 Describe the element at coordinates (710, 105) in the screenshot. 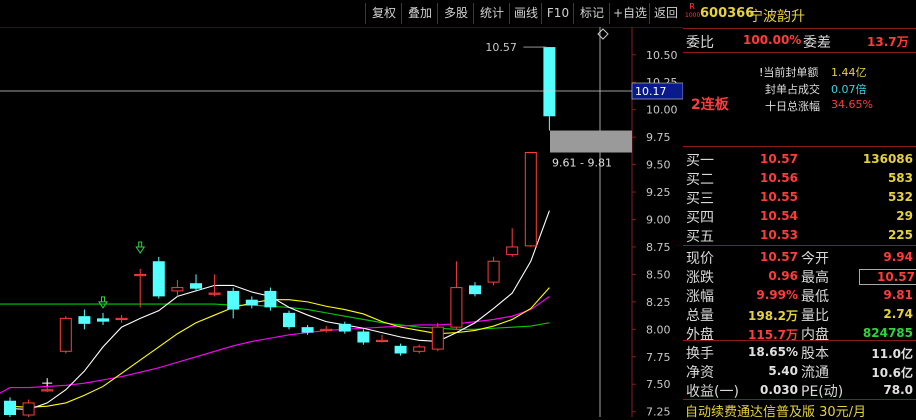

I see `streak-label: 2连板` at that location.